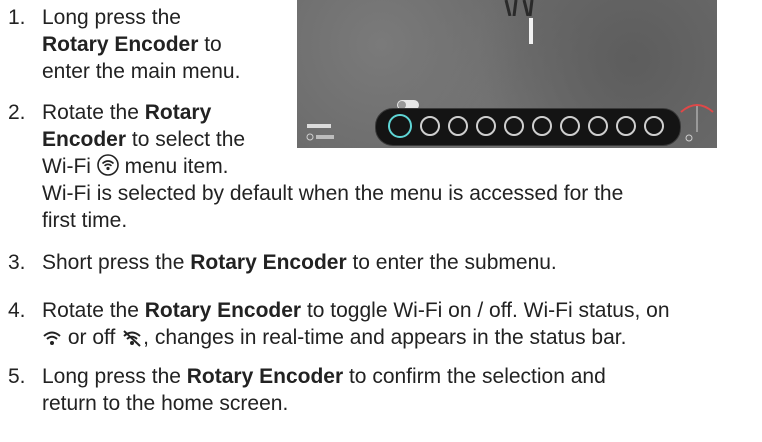 The image size is (762, 442). What do you see at coordinates (531, 31) in the screenshot?
I see `reticle-mark` at bounding box center [531, 31].